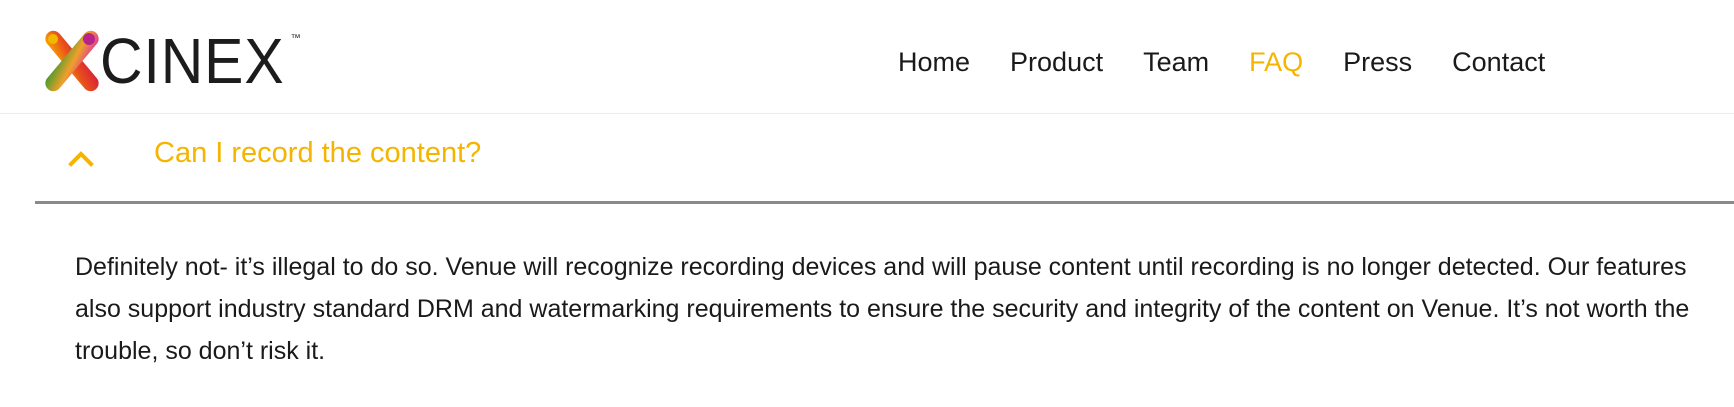 The width and height of the screenshot is (1734, 407). I want to click on main-nav: Home Product Team FAQ Press Contact, so click(1241, 62).